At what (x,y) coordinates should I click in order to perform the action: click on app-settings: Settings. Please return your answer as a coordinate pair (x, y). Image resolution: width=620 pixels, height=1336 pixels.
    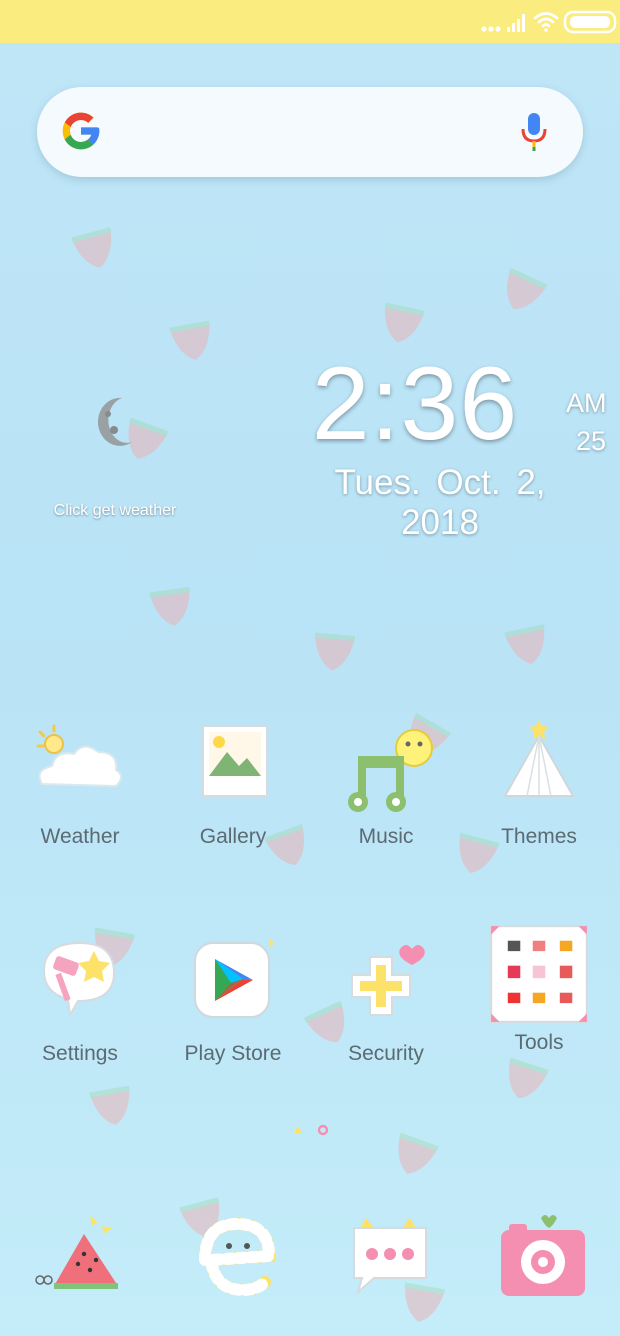
    Looking at the image, I should click on (80, 1000).